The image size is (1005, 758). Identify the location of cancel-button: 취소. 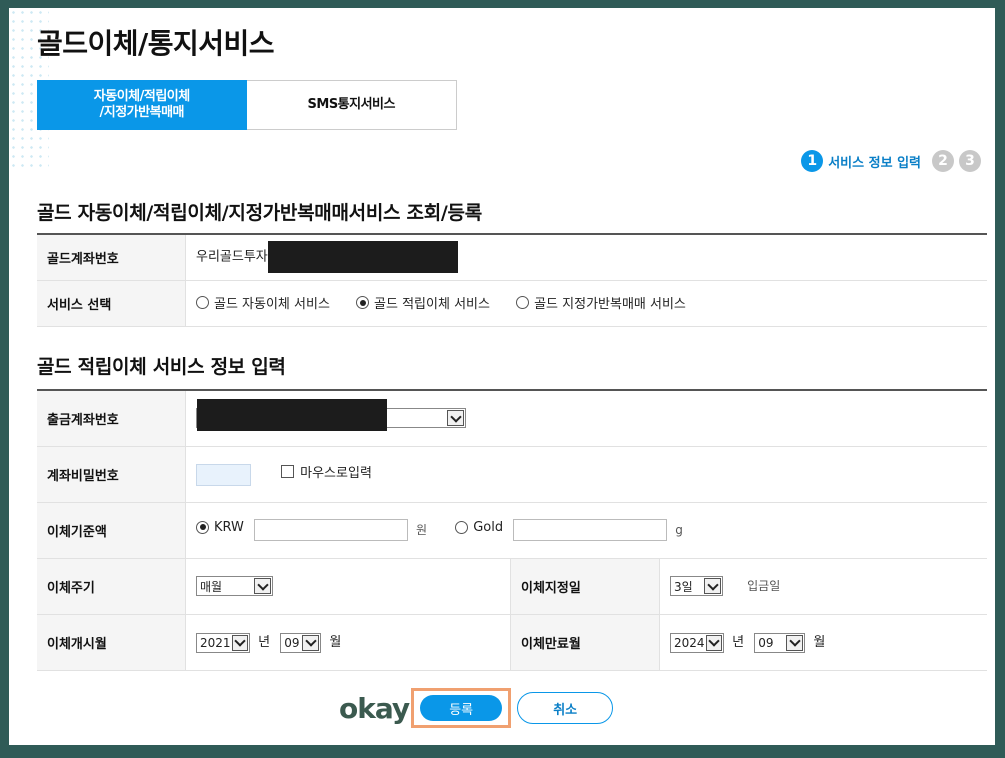
(565, 708).